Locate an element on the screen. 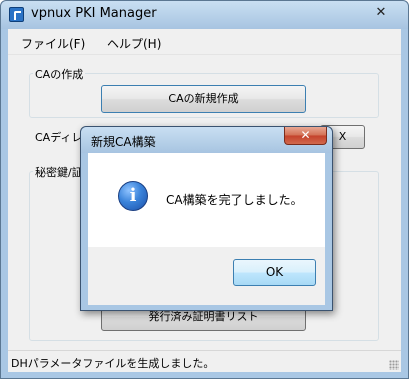  menu-file: ファイル(F) is located at coordinates (53, 43).